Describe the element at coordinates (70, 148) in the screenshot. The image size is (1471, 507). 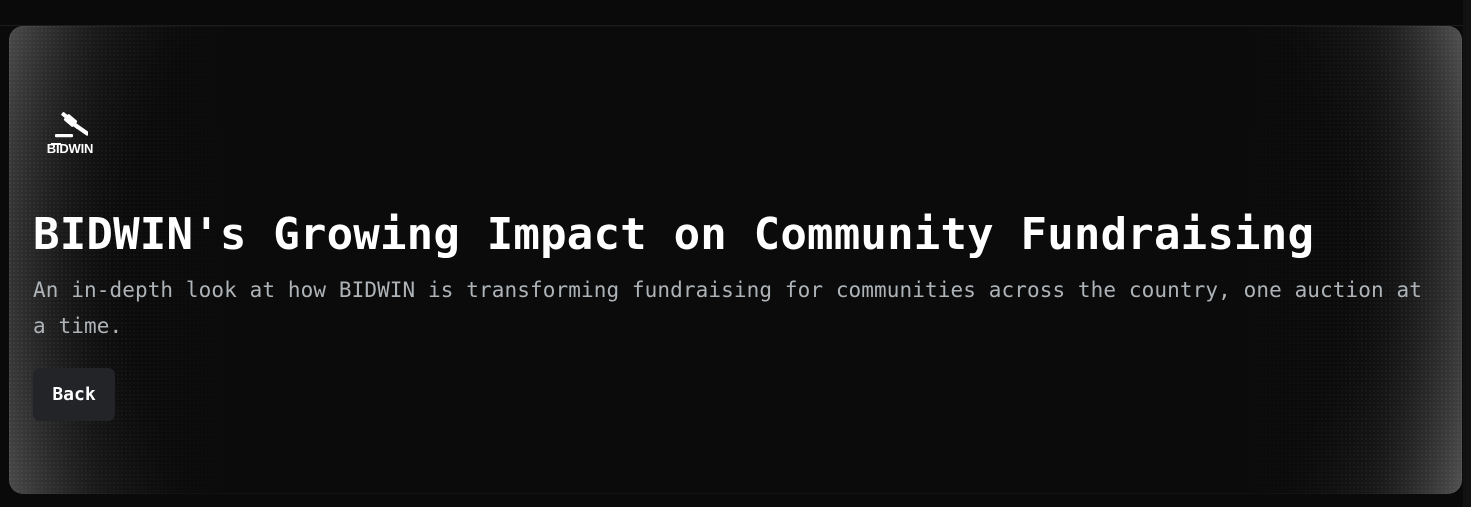
I see `logo-text: BIDWIN` at that location.